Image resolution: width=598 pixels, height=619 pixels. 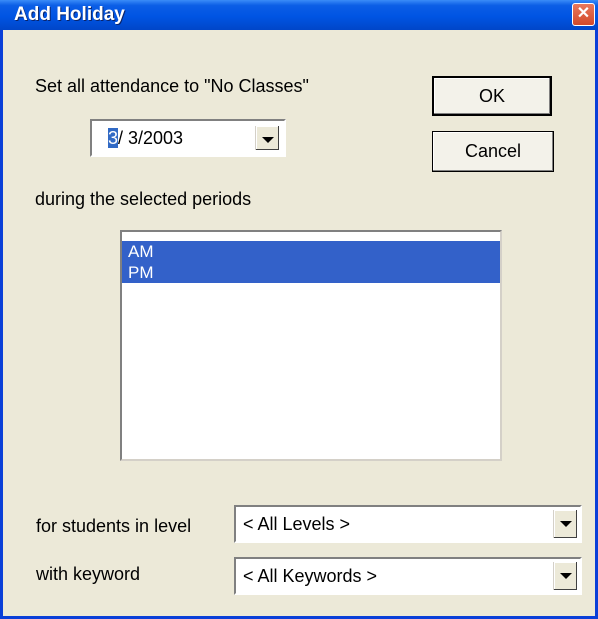 I want to click on list-item-am: AM, so click(x=311, y=251).